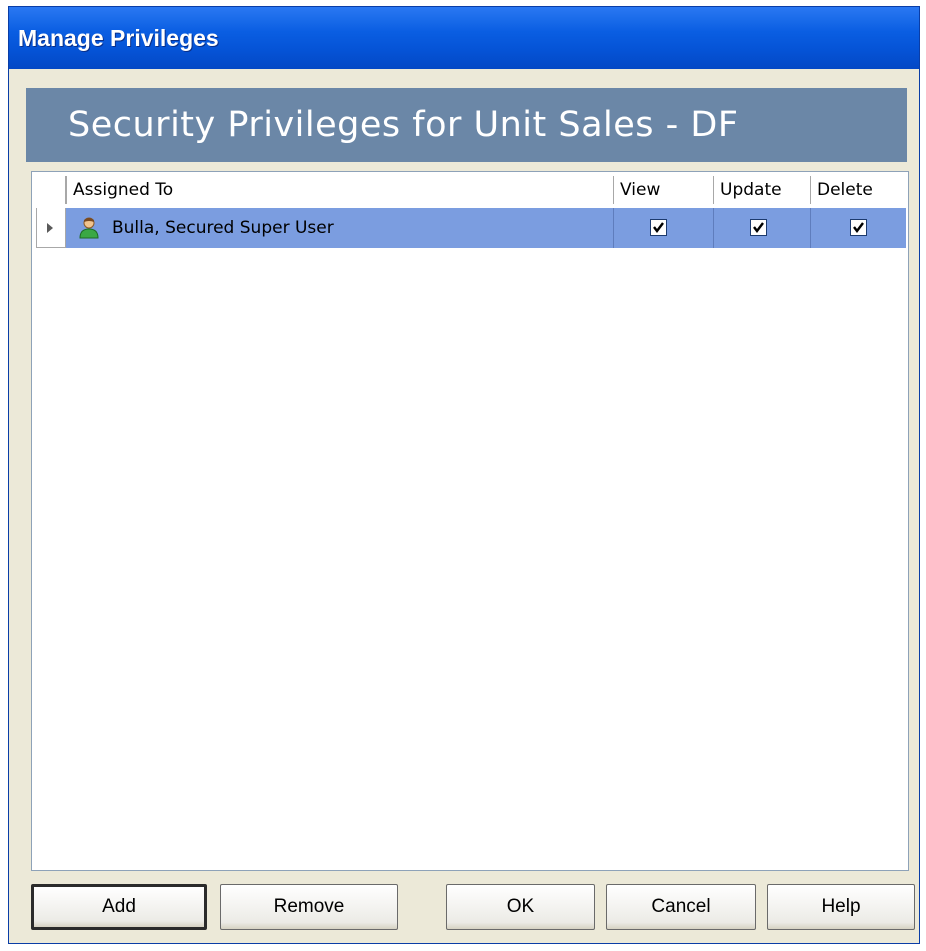 The image size is (926, 951). I want to click on help-button: Help, so click(841, 907).